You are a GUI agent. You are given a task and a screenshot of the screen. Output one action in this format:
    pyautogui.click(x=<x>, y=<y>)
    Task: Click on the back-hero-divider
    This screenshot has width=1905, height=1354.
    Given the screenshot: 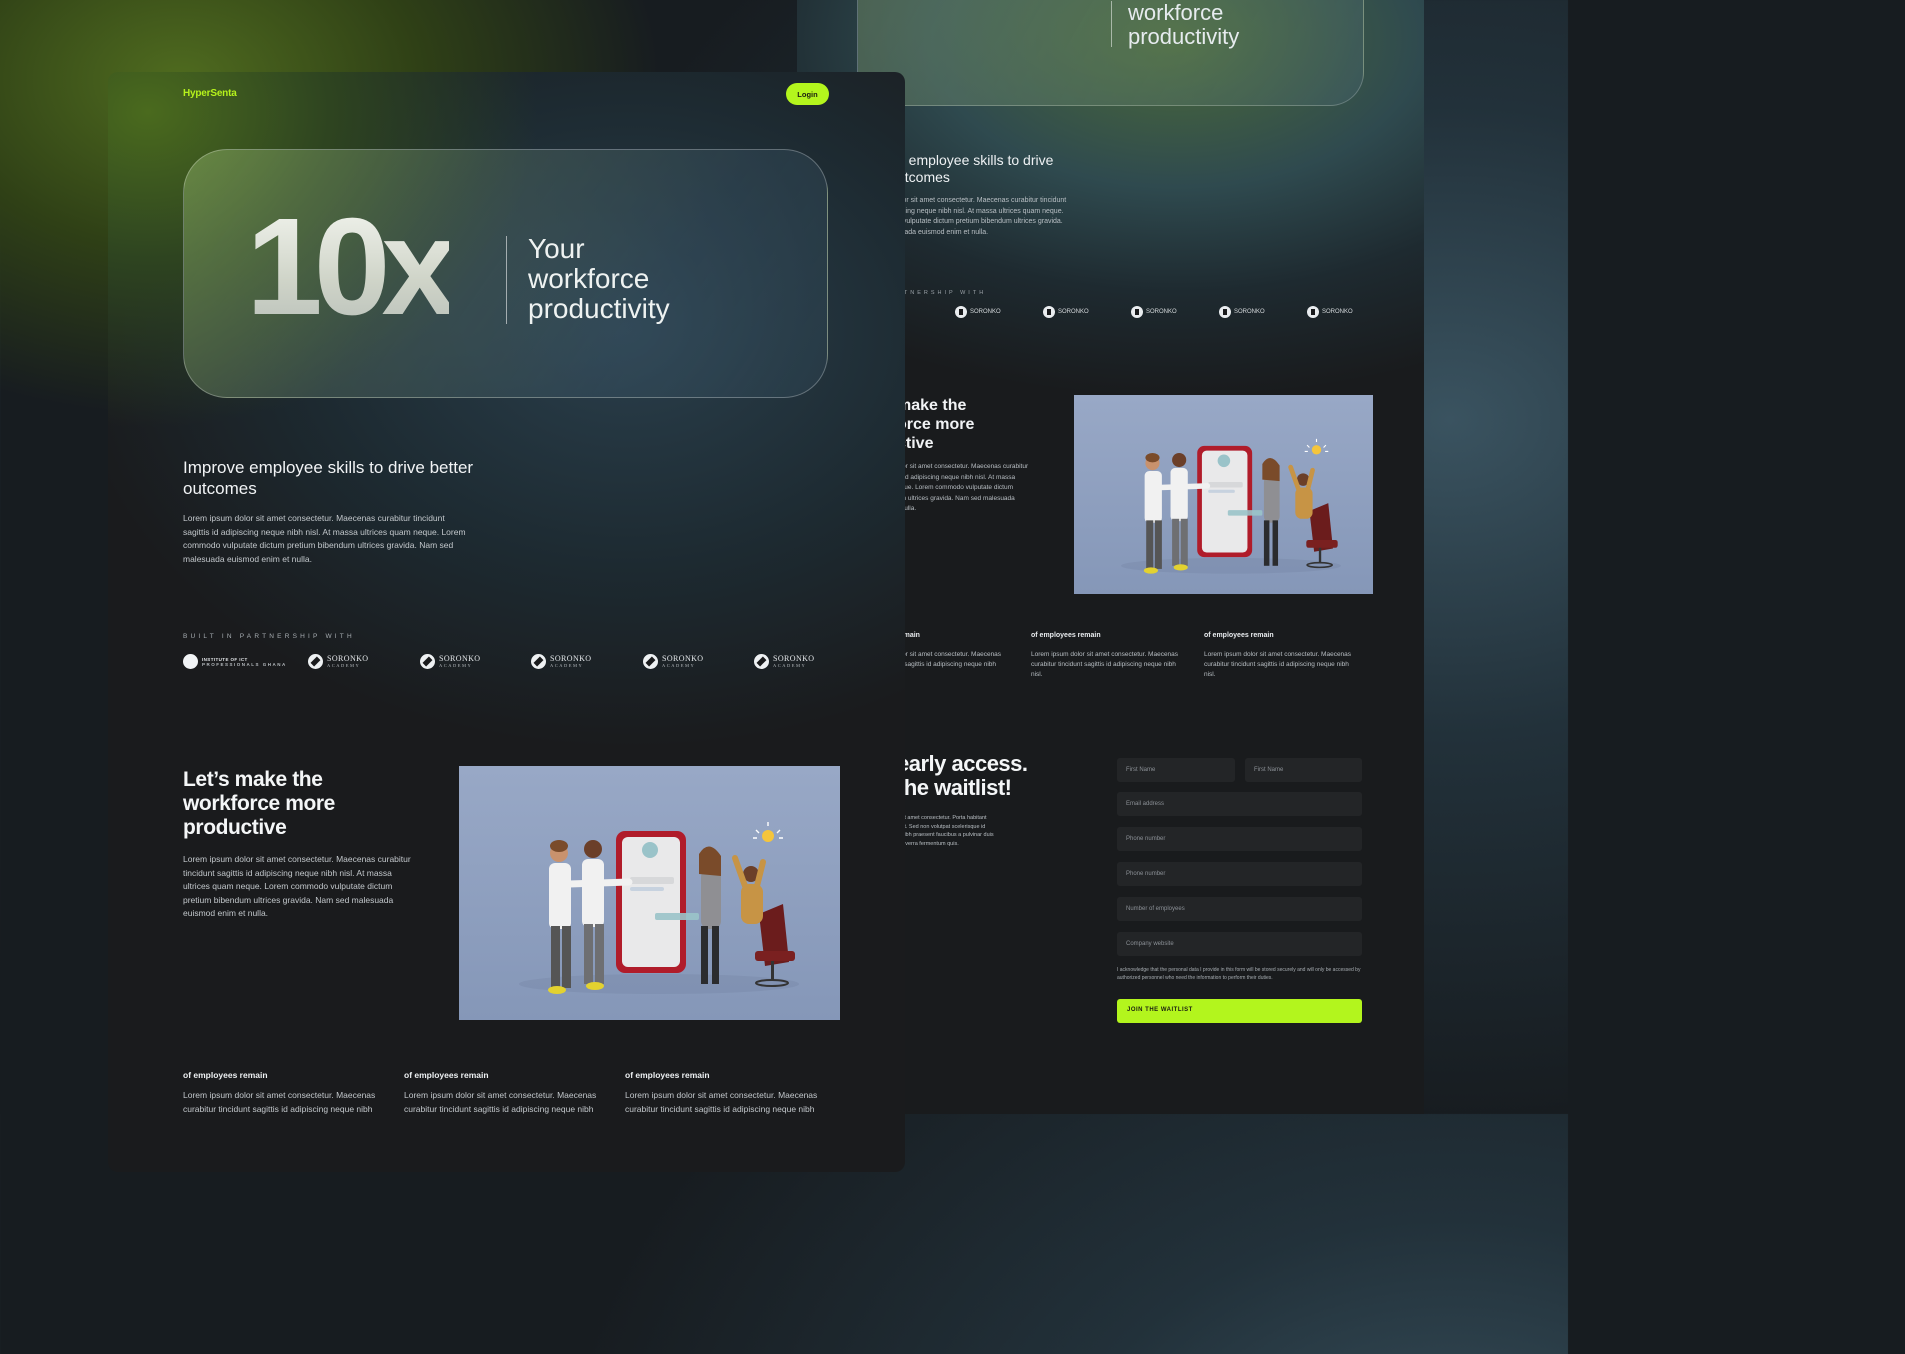 What is the action you would take?
    pyautogui.click(x=1111, y=24)
    